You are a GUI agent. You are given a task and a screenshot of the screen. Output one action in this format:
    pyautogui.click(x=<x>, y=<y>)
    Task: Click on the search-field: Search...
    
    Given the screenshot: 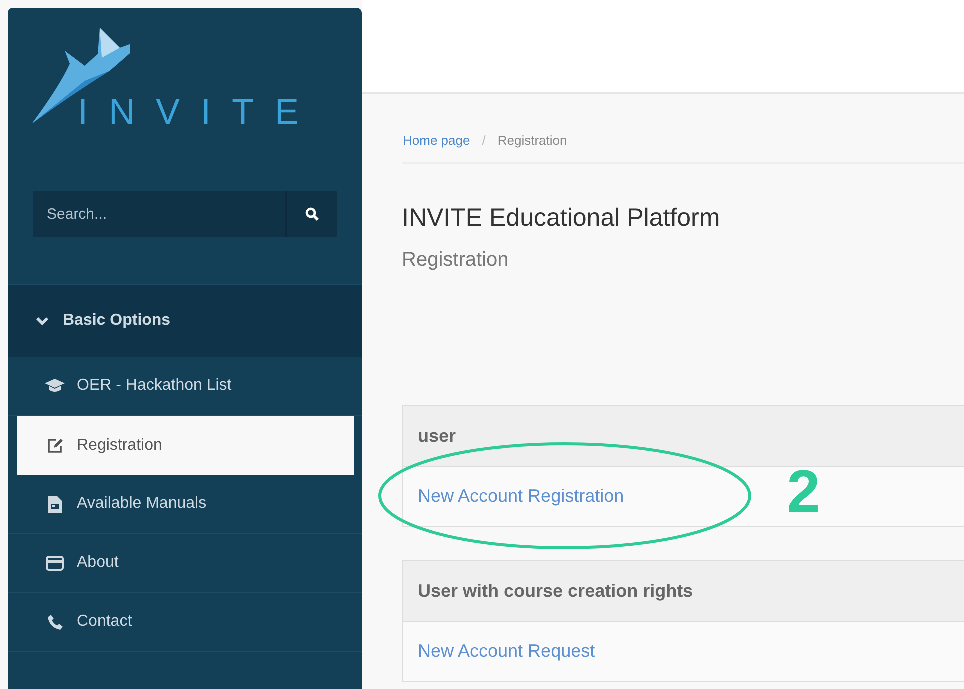 What is the action you would take?
    pyautogui.click(x=159, y=214)
    